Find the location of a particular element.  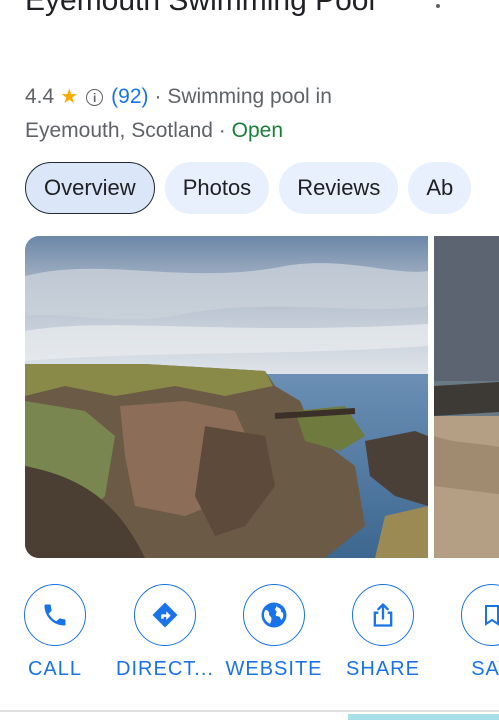

share-icon is located at coordinates (383, 615).